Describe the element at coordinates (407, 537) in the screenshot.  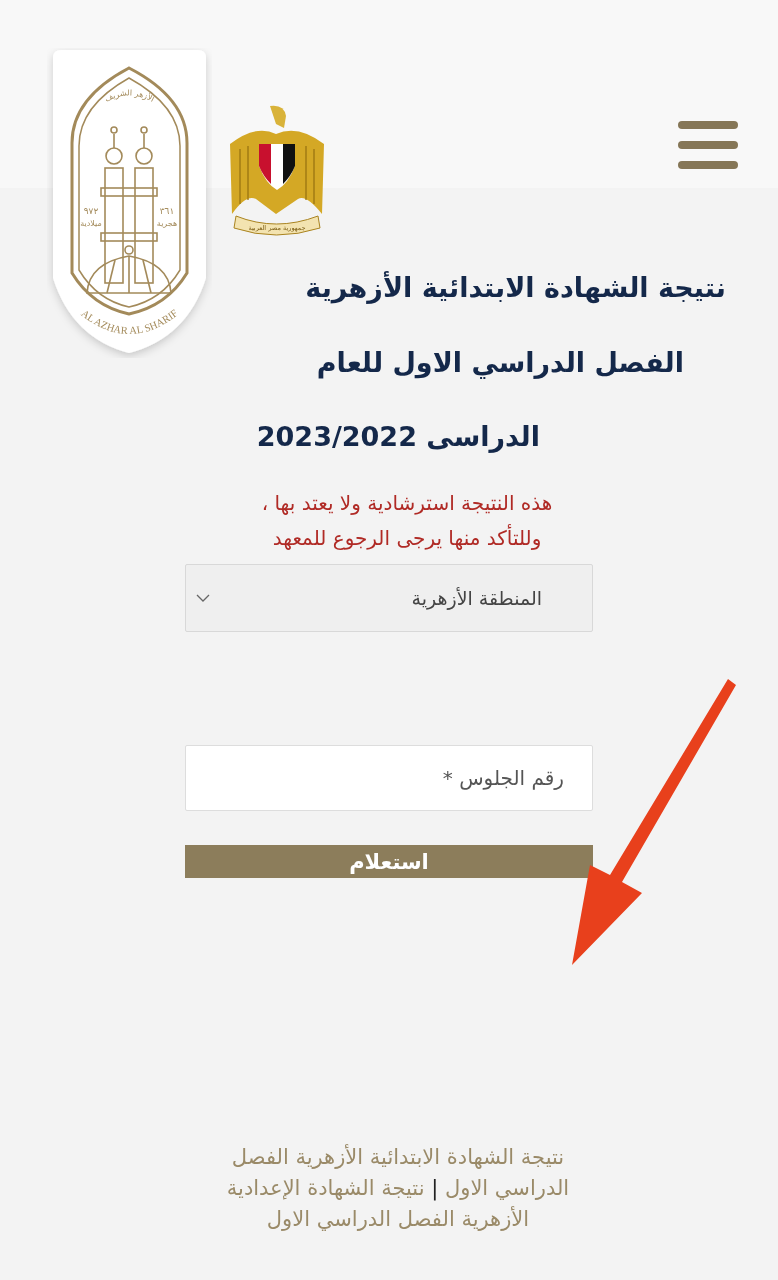
I see `notice-text: وللتأكد منها يرجى الرجوع للمعهد` at that location.